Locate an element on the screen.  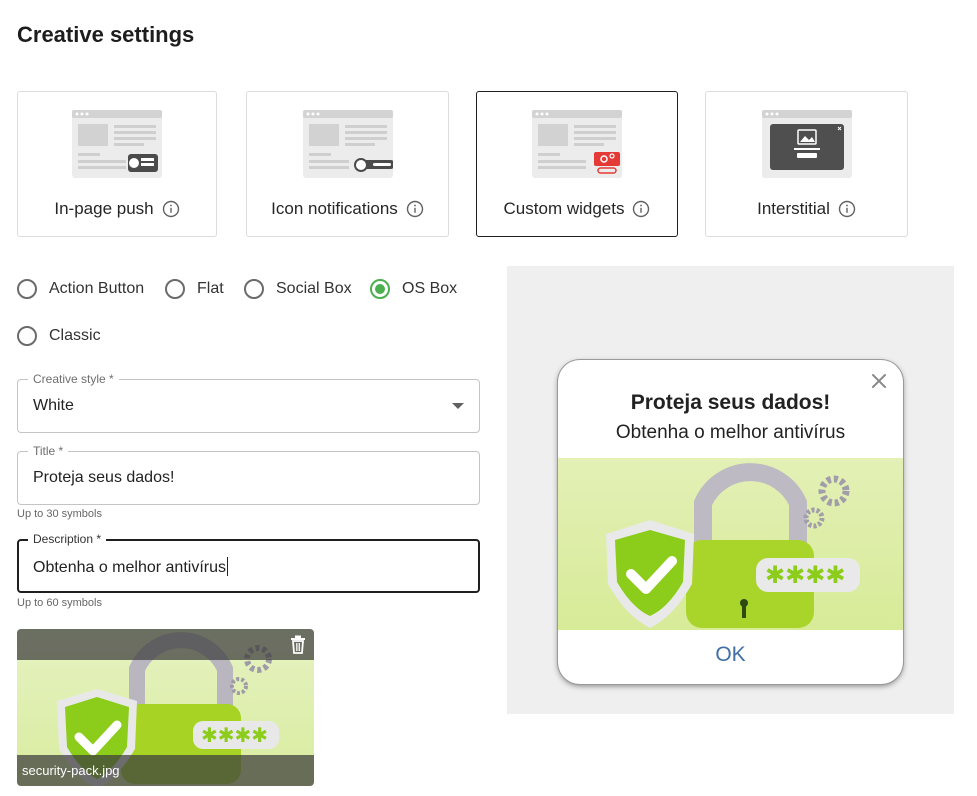
radio-action-button: Action Button is located at coordinates (80, 289).